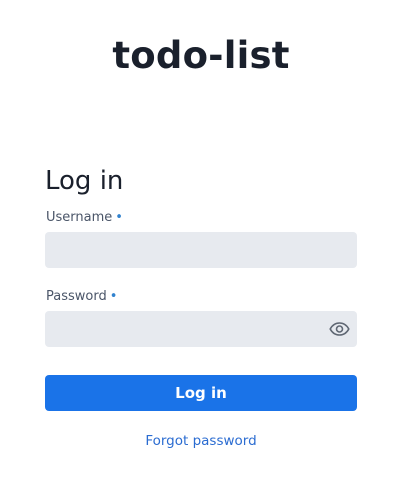 Image resolution: width=410 pixels, height=501 pixels. What do you see at coordinates (201, 55) in the screenshot?
I see `app-title: todo-list` at bounding box center [201, 55].